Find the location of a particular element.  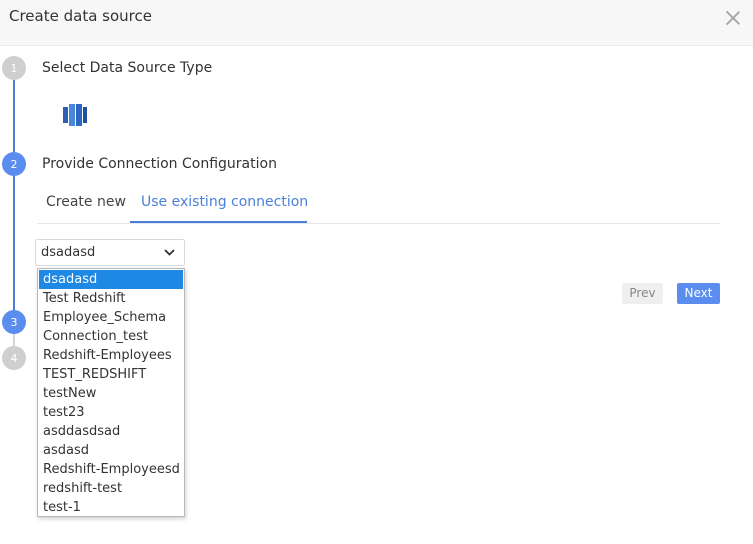

step-1-label: Select Data Source Type is located at coordinates (127, 68).